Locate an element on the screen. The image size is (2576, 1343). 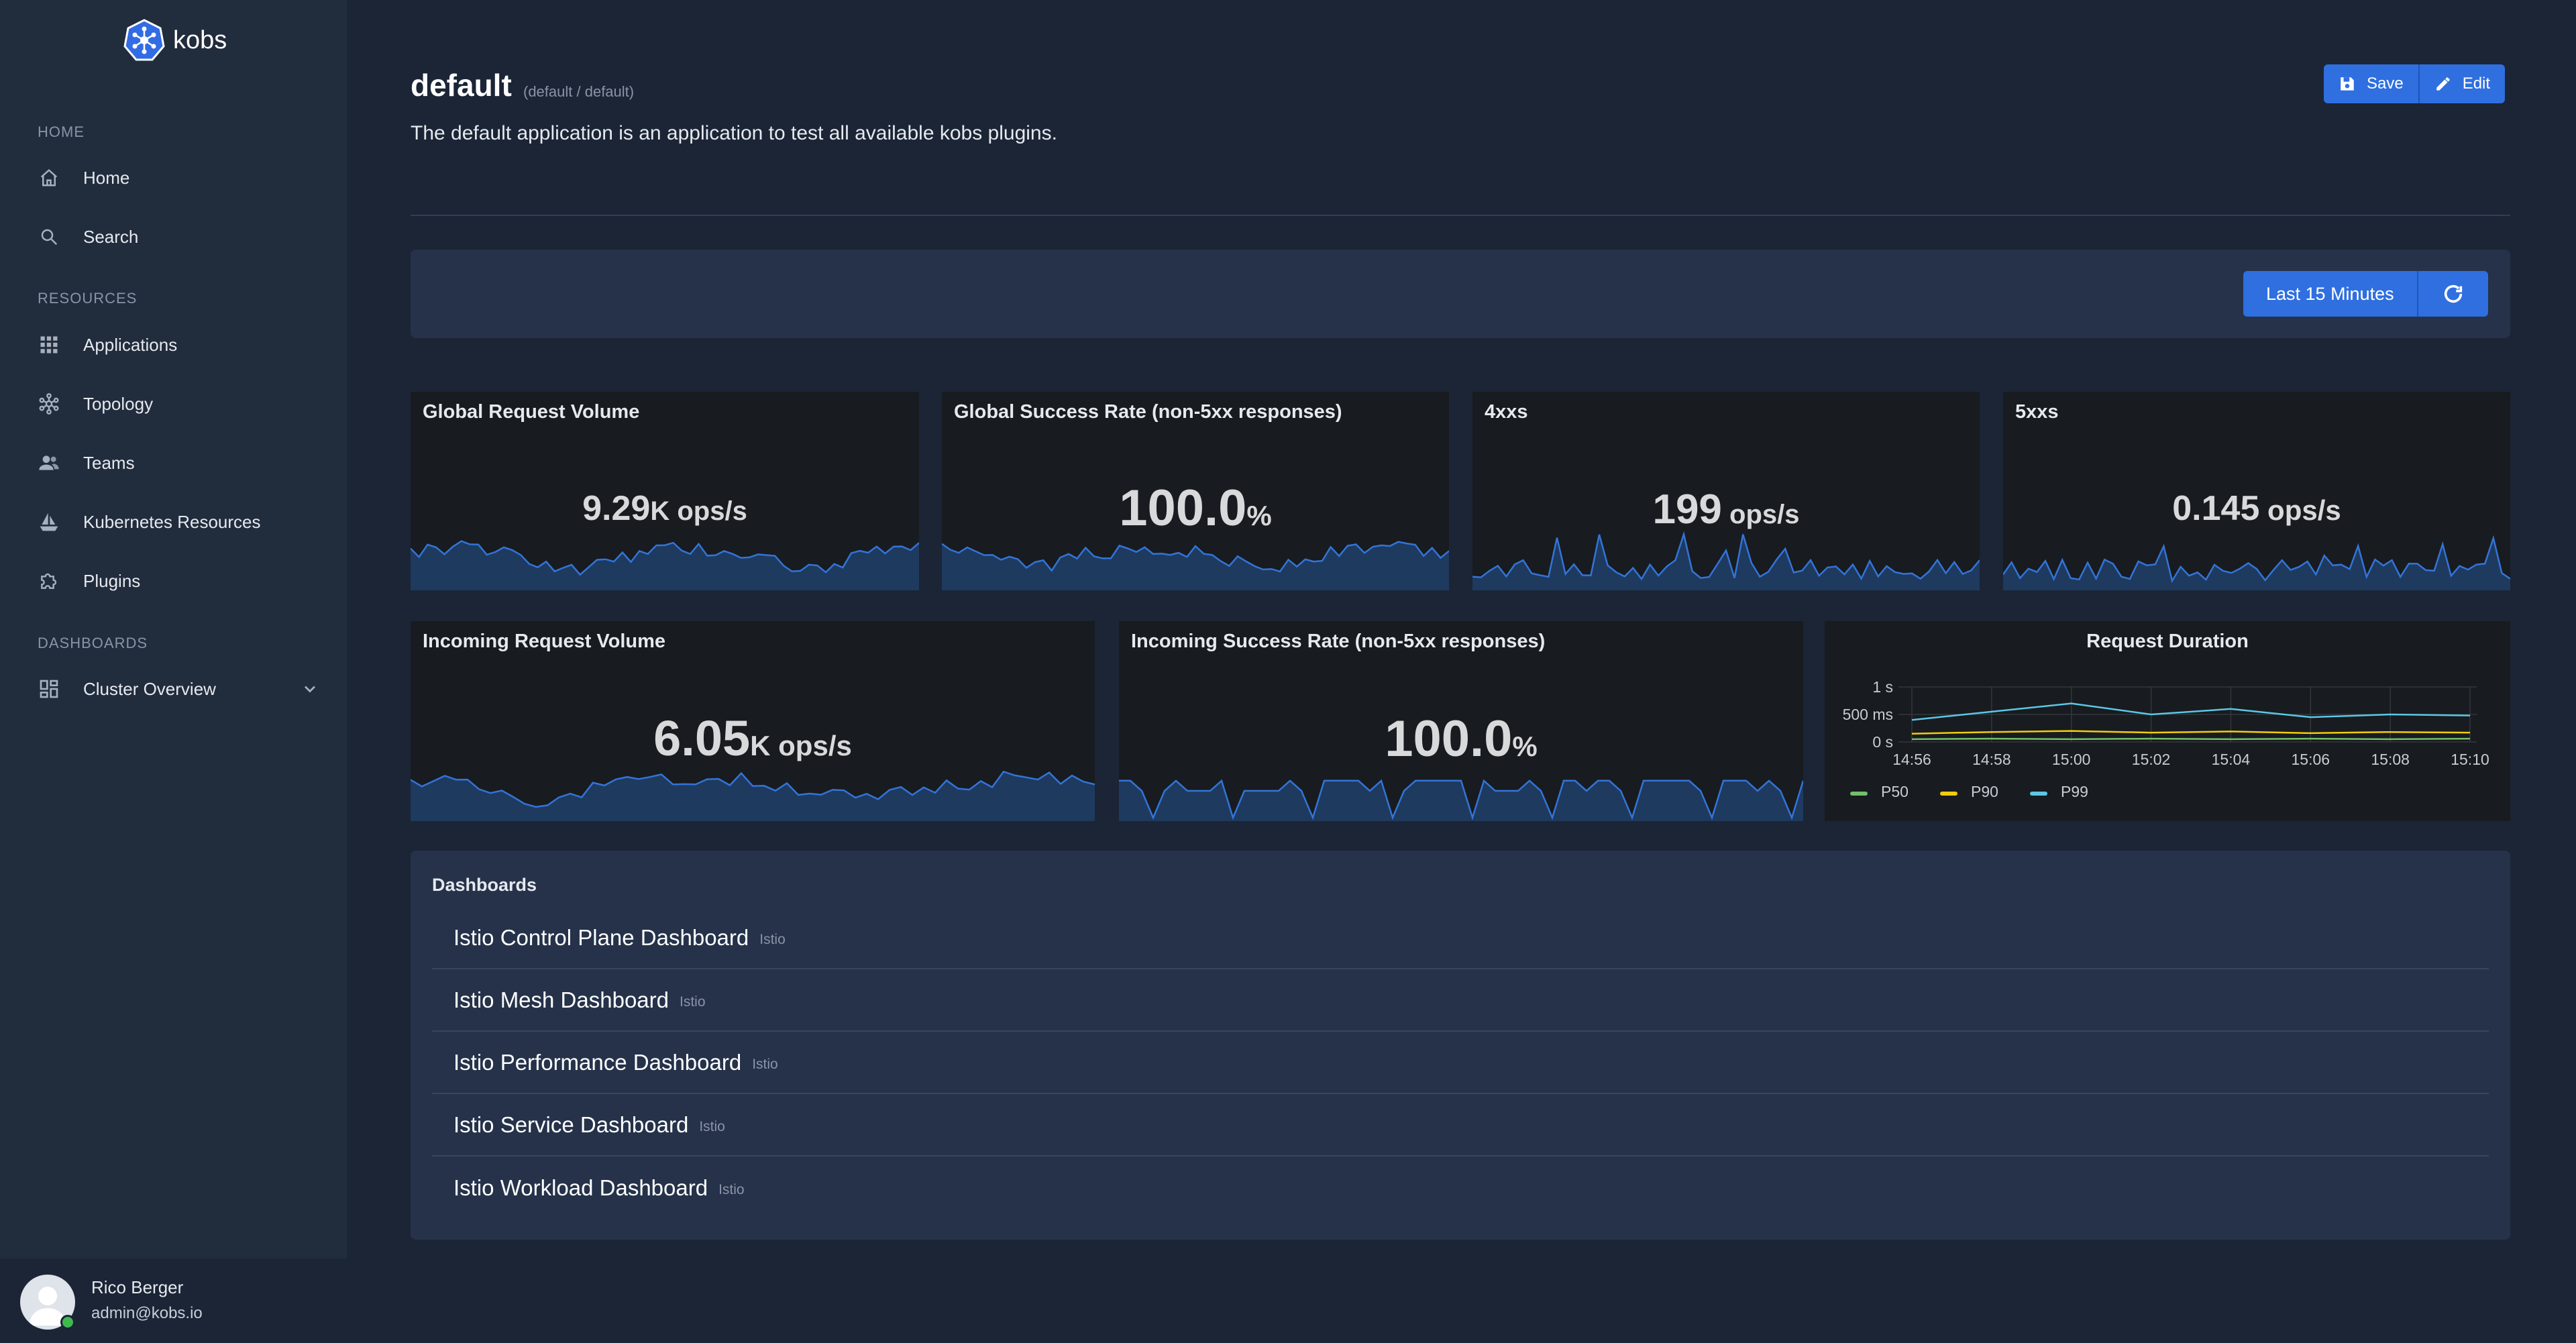
series-line-p99 is located at coordinates (2191, 711).